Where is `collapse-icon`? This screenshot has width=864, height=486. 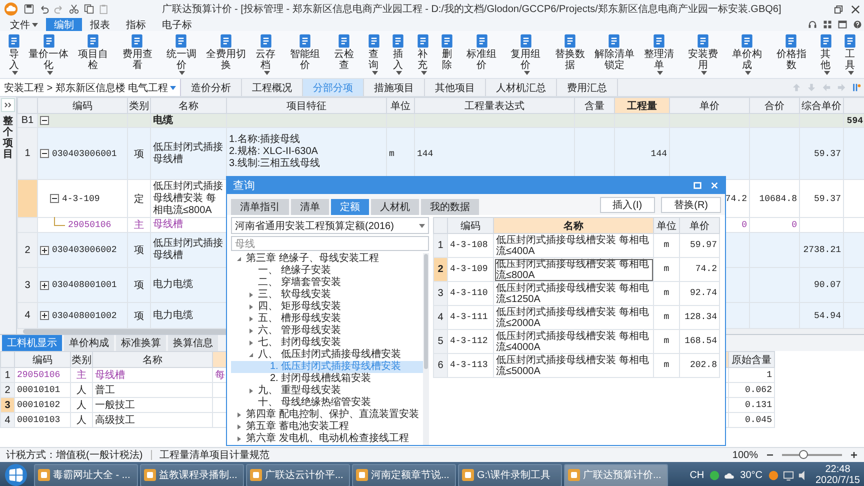 collapse-icon is located at coordinates (44, 120).